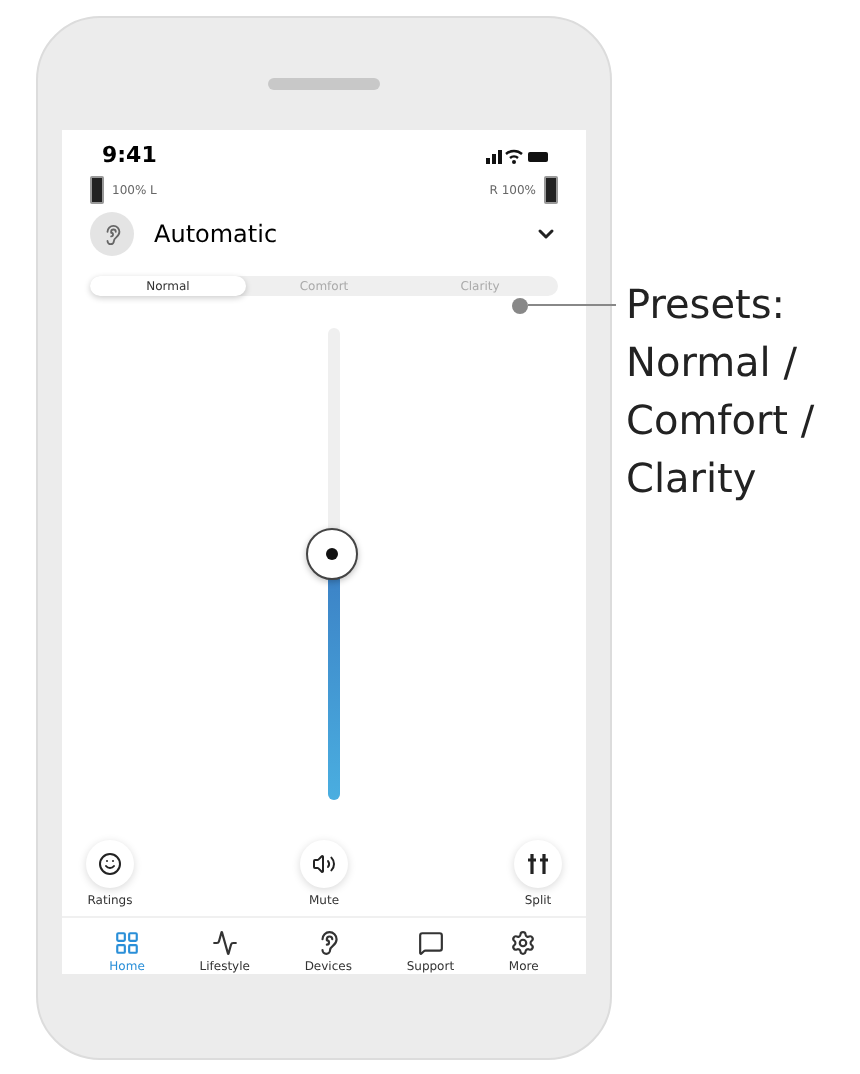  What do you see at coordinates (328, 943) in the screenshot?
I see `ear-icon` at bounding box center [328, 943].